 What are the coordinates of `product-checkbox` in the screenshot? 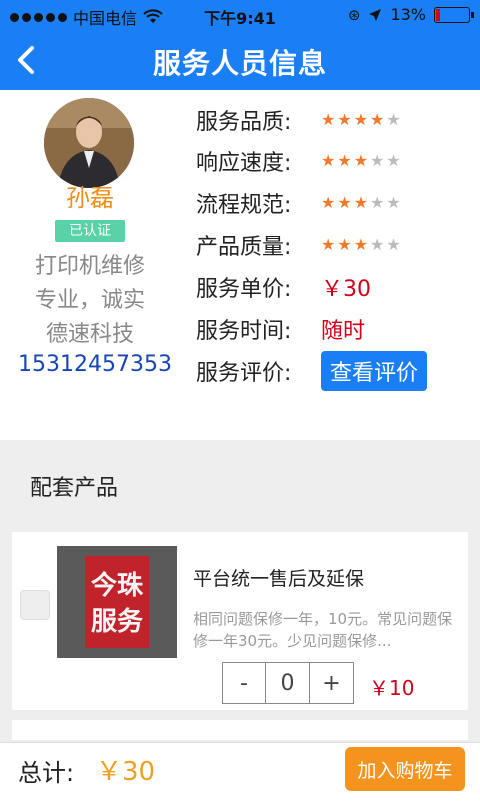 It's located at (35, 605).